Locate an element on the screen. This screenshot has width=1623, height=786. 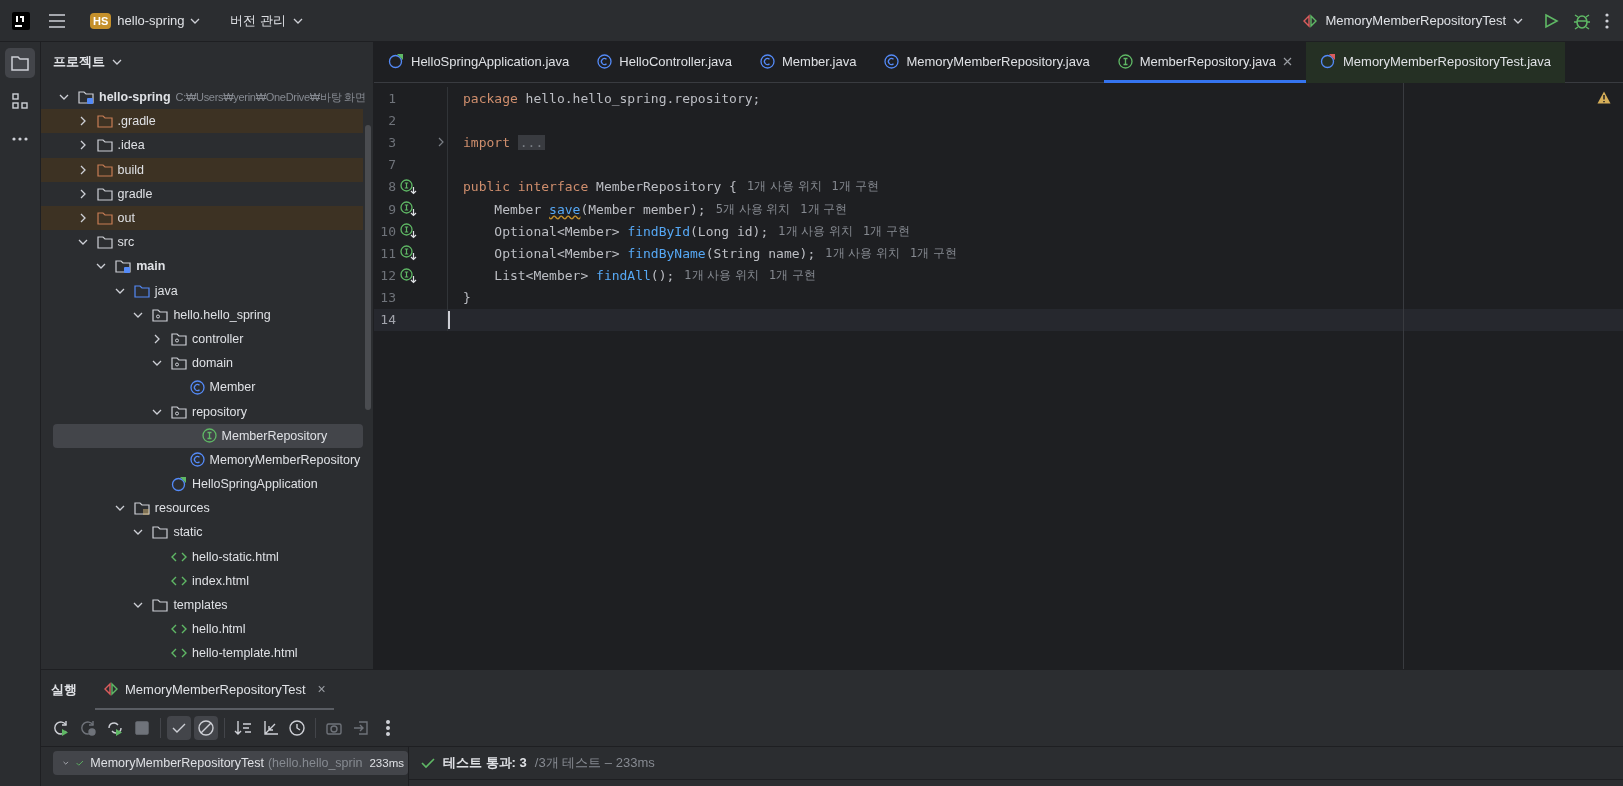
line-number: 10 is located at coordinates (387, 231).